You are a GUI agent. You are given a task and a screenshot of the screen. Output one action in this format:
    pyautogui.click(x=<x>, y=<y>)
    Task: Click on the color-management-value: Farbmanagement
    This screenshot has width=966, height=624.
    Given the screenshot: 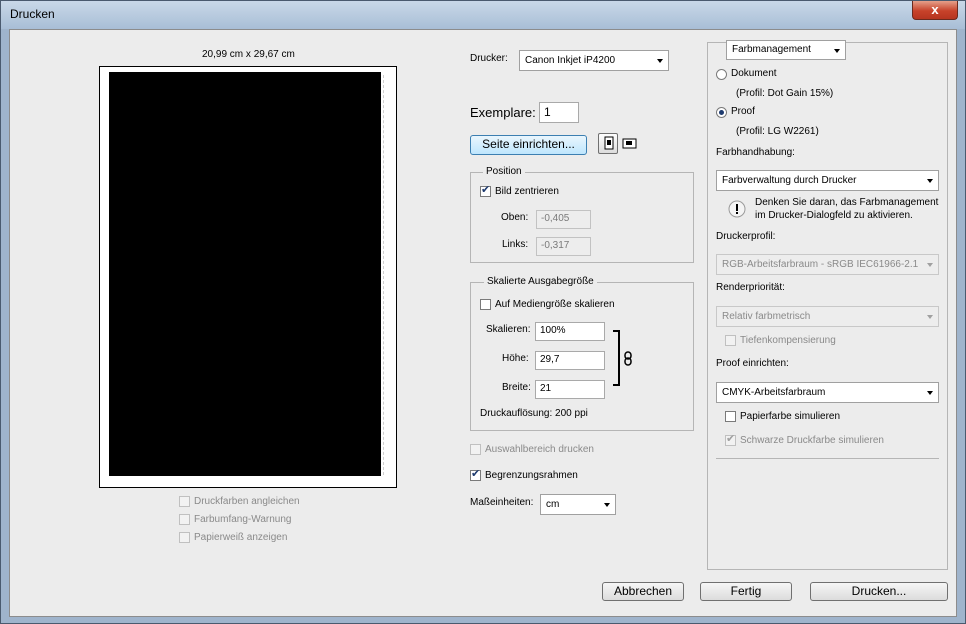 What is the action you would take?
    pyautogui.click(x=771, y=49)
    